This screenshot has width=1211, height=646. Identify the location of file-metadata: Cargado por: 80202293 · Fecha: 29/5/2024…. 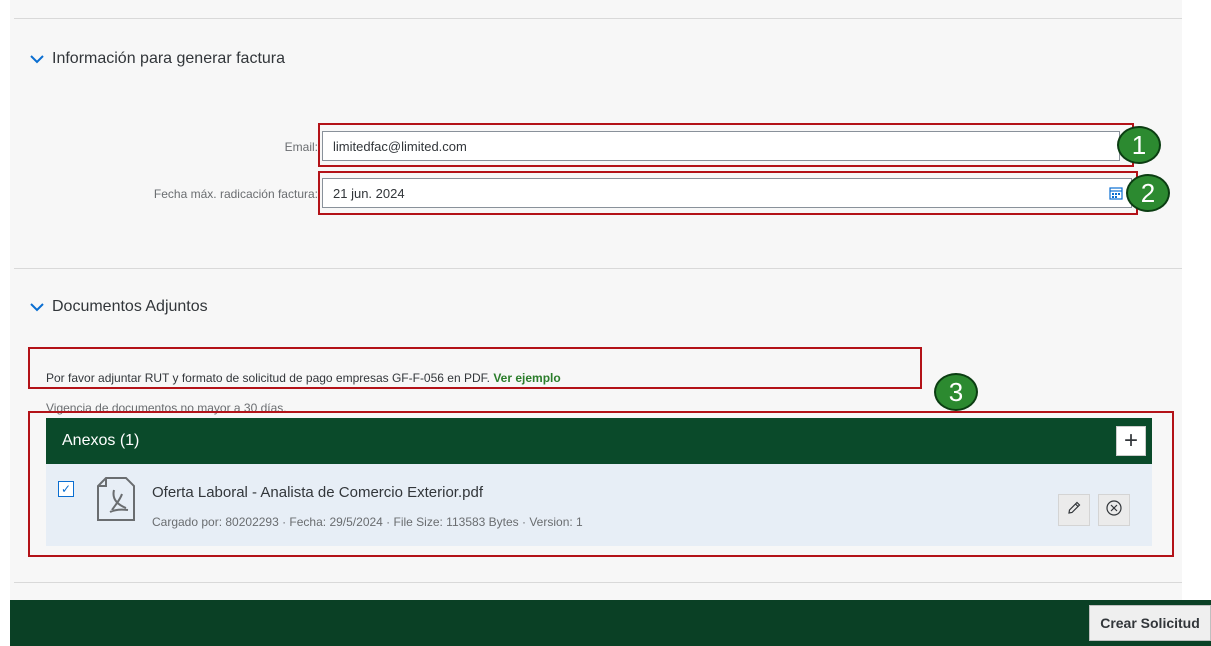
(367, 522).